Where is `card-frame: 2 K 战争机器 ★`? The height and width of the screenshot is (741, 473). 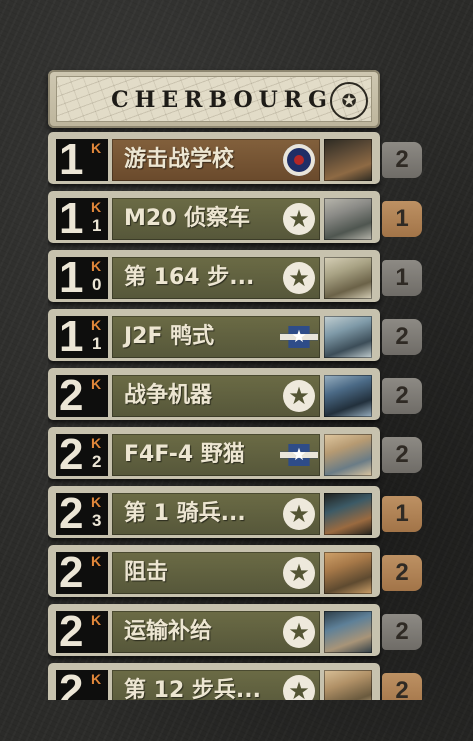 card-frame: 2 K 战争机器 ★ is located at coordinates (214, 394).